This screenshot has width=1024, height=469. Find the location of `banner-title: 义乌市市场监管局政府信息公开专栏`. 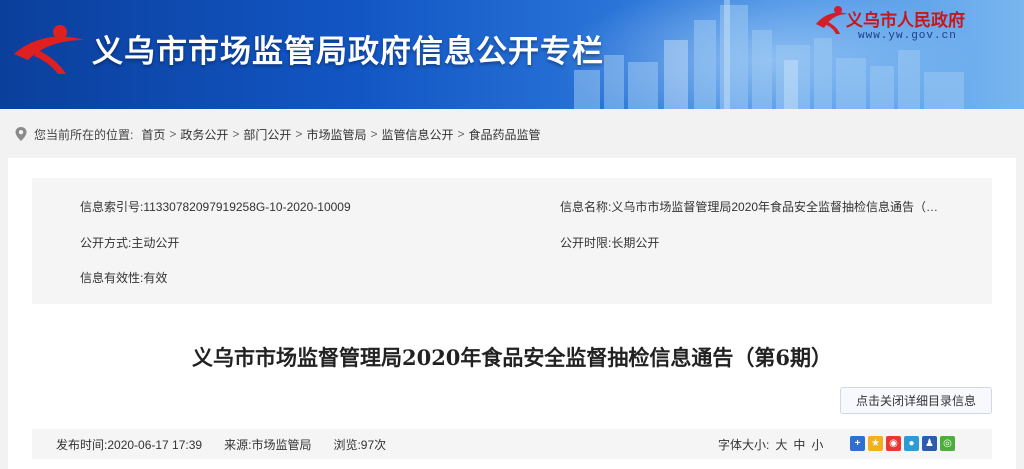

banner-title: 义乌市市场监管局政府信息公开专栏 is located at coordinates (348, 52).